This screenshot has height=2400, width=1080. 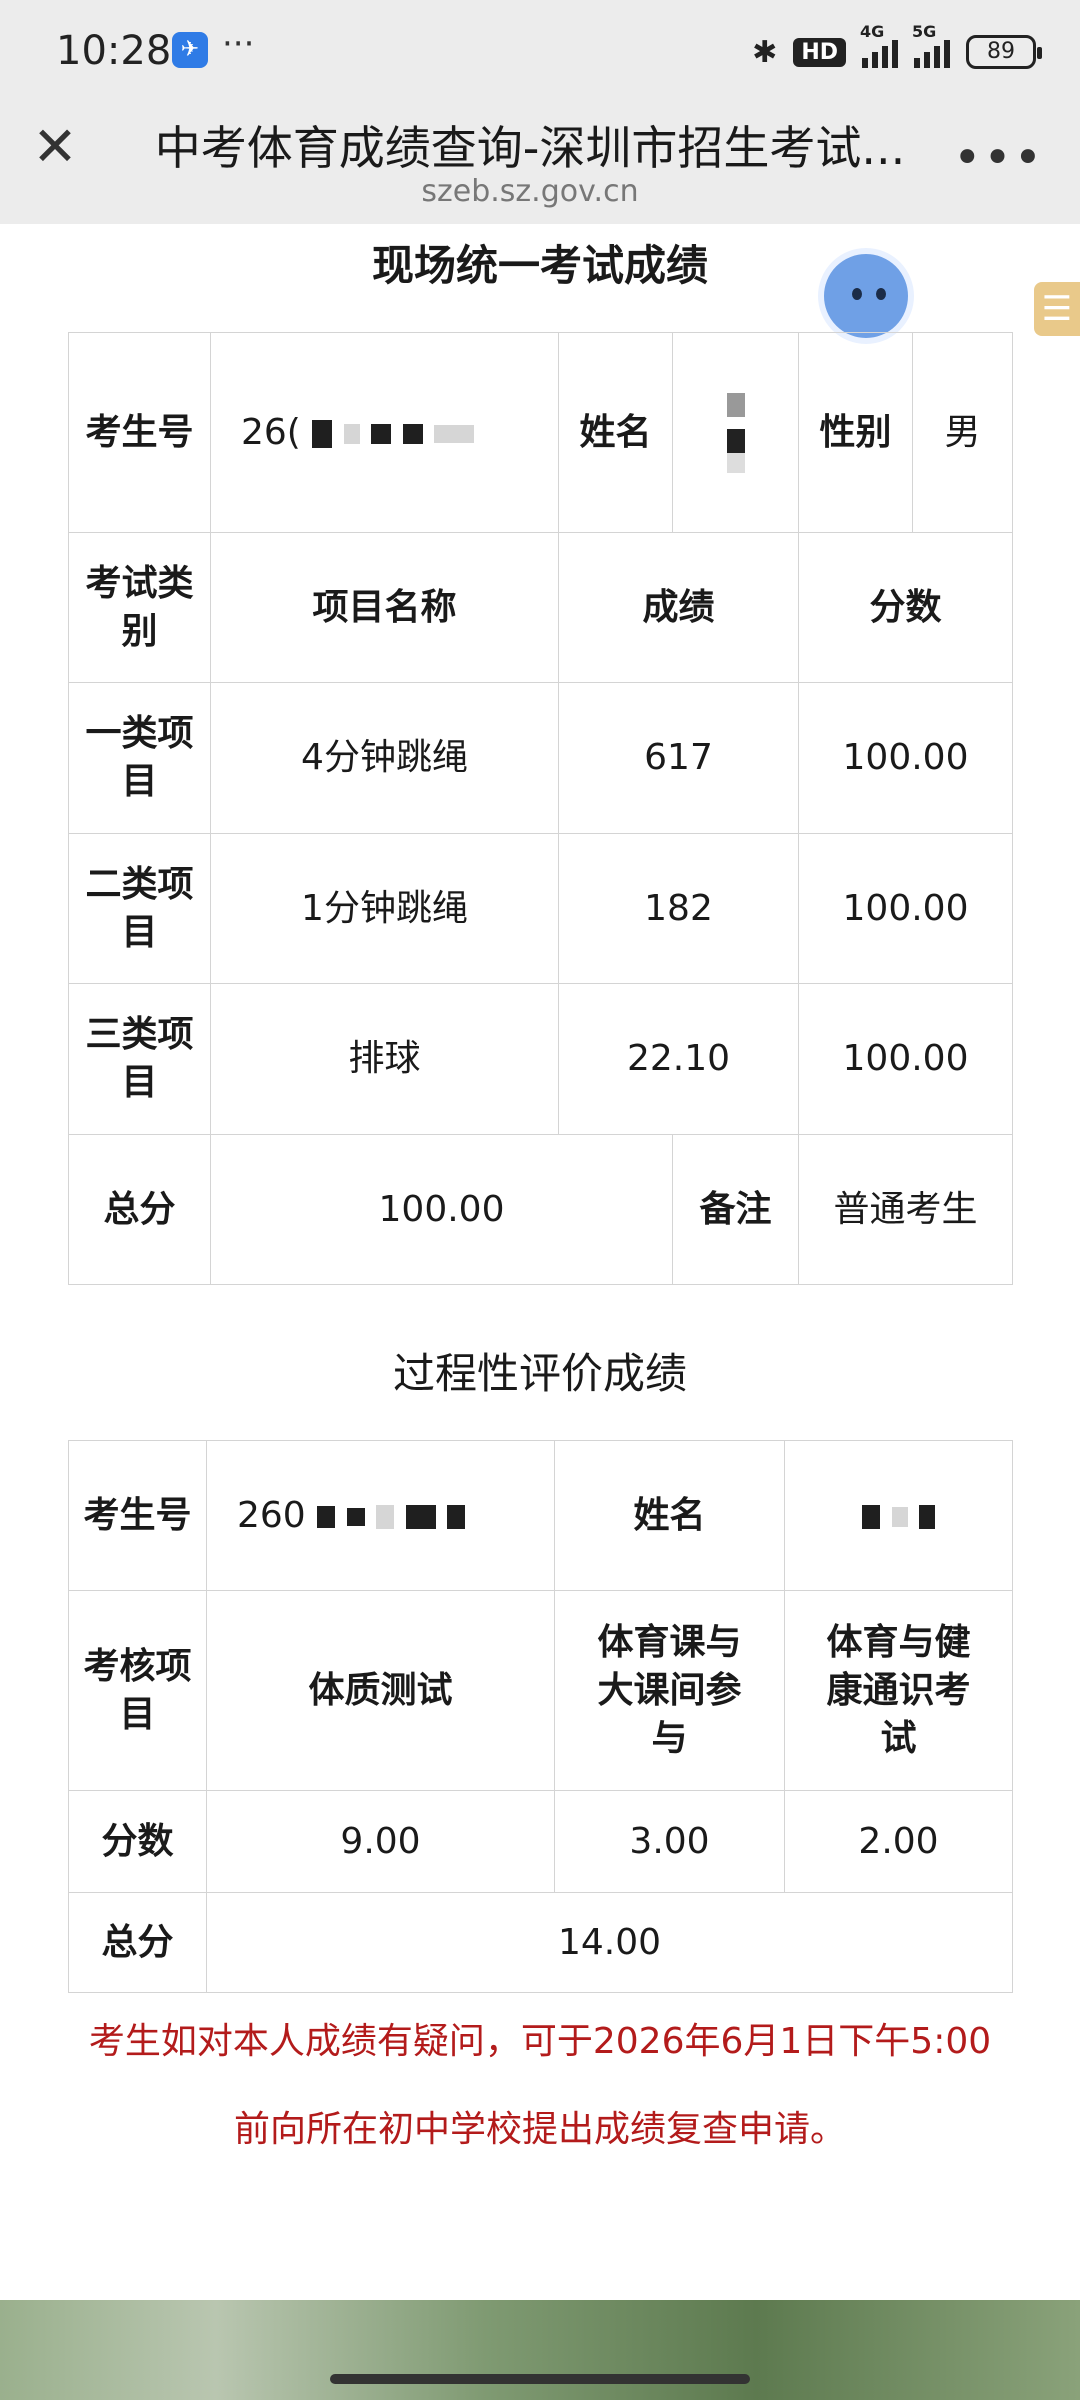 I want to click on app-notification-icon: ✈, so click(x=190, y=50).